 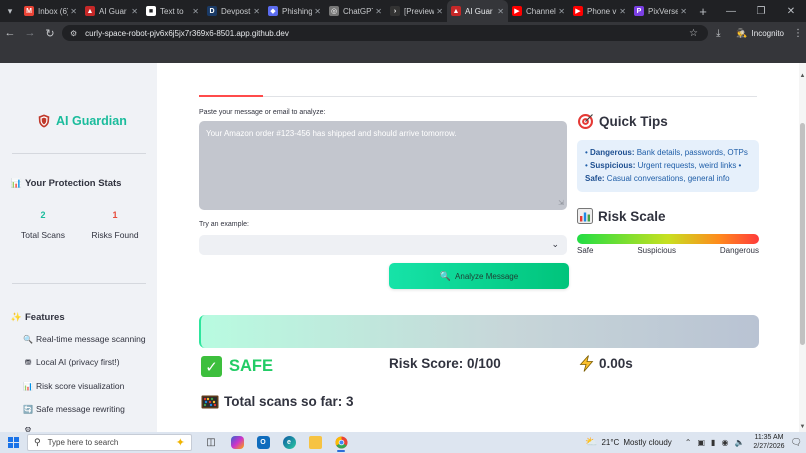 I want to click on more-options-icon: ⋮, so click(x=798, y=33).